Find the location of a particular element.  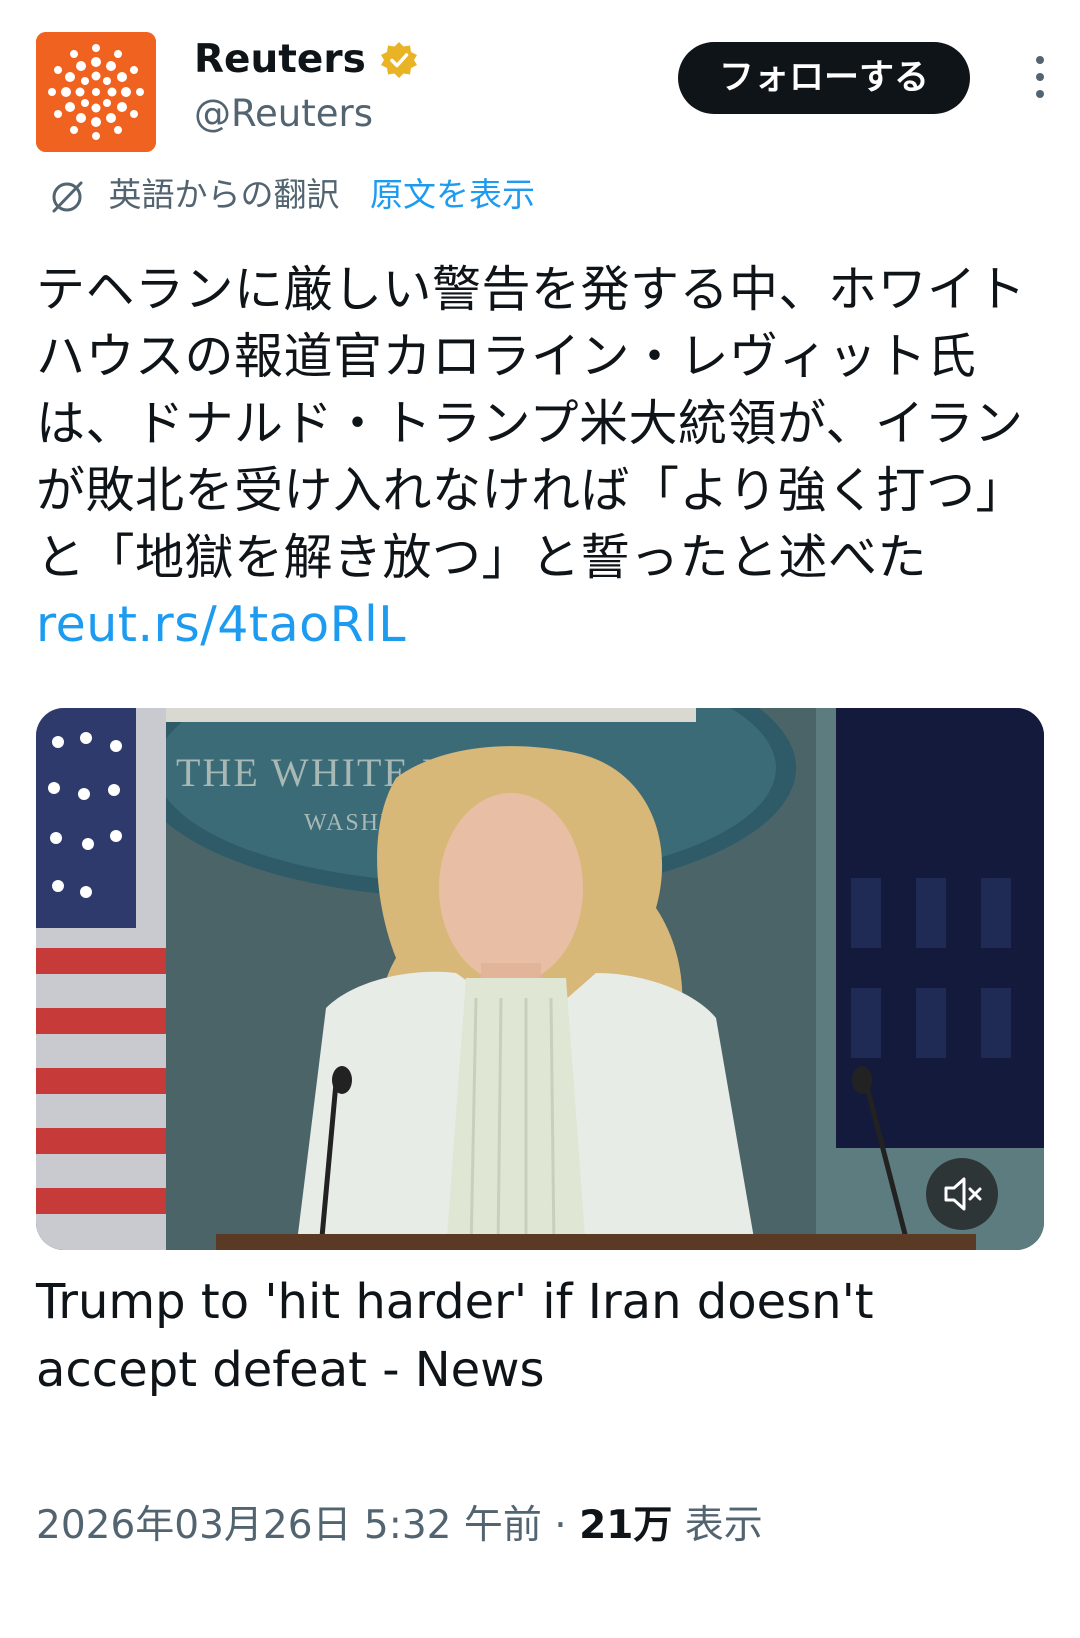

translation-bar: 英語からの翻訳 原文を表示 is located at coordinates (291, 195).